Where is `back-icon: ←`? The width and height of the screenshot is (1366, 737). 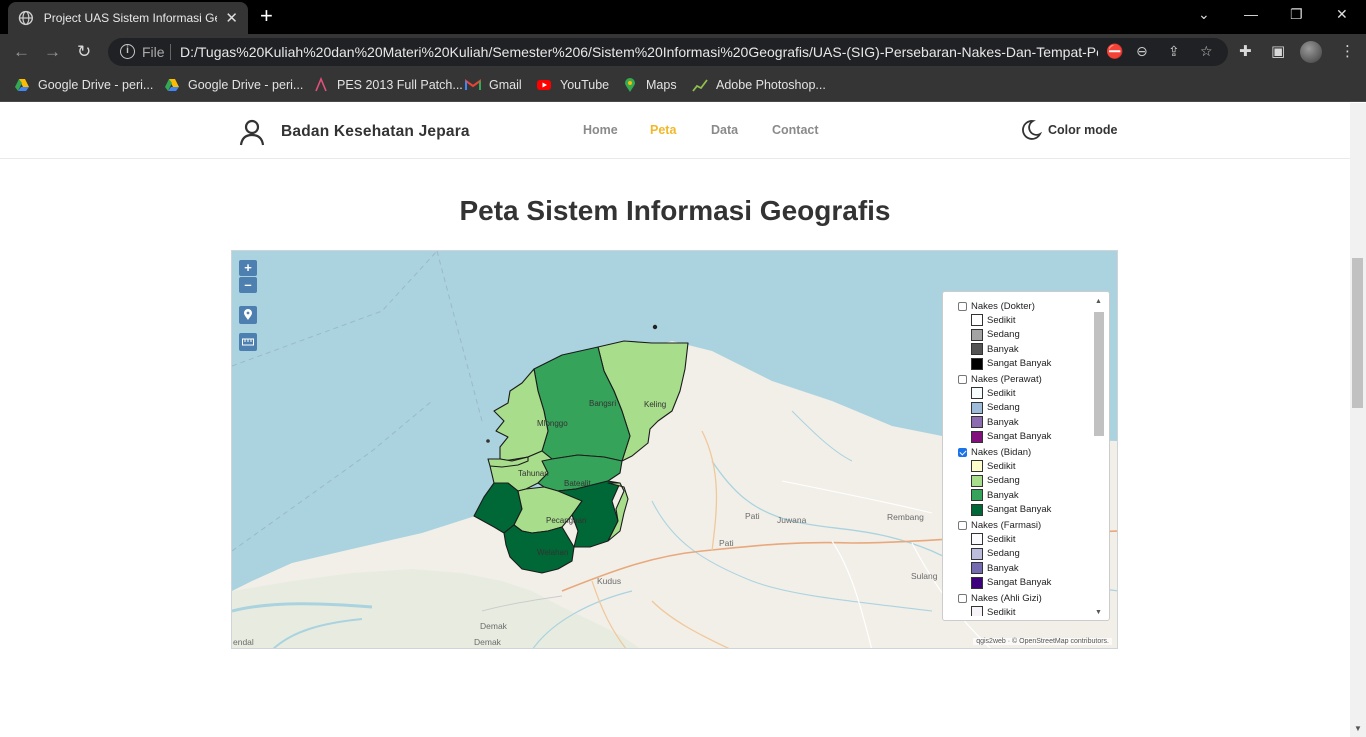 back-icon: ← is located at coordinates (21, 52).